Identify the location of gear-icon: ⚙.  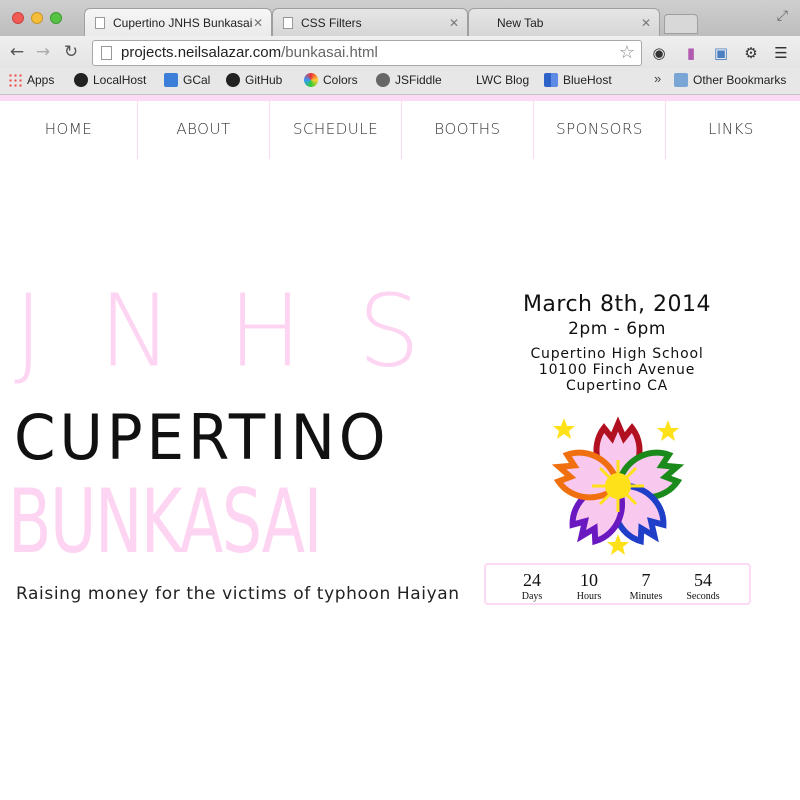
(751, 53).